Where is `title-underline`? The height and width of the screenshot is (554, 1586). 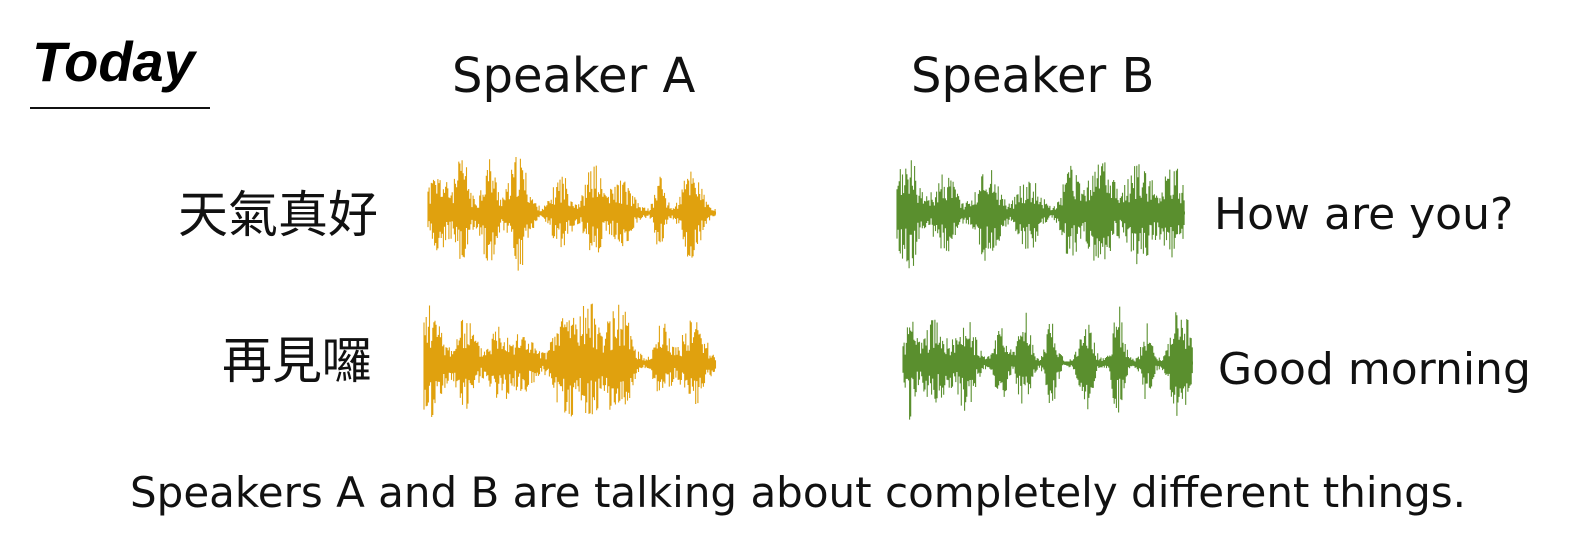
title-underline is located at coordinates (120, 108).